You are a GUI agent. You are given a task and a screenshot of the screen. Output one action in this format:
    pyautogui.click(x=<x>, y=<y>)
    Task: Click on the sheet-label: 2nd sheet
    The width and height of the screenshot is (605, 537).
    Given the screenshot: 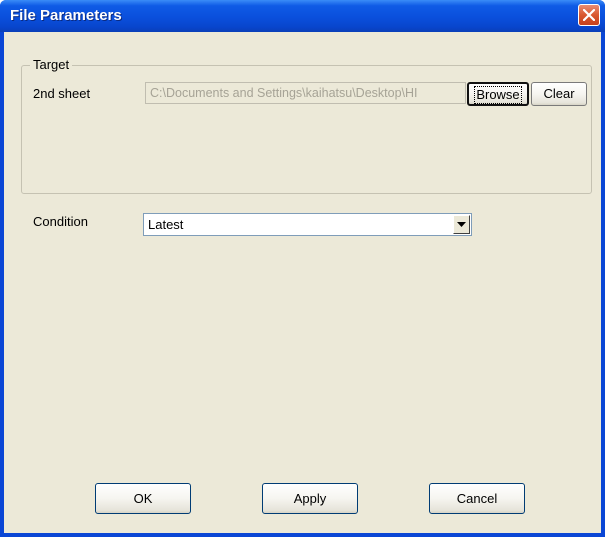 What is the action you would take?
    pyautogui.click(x=62, y=93)
    